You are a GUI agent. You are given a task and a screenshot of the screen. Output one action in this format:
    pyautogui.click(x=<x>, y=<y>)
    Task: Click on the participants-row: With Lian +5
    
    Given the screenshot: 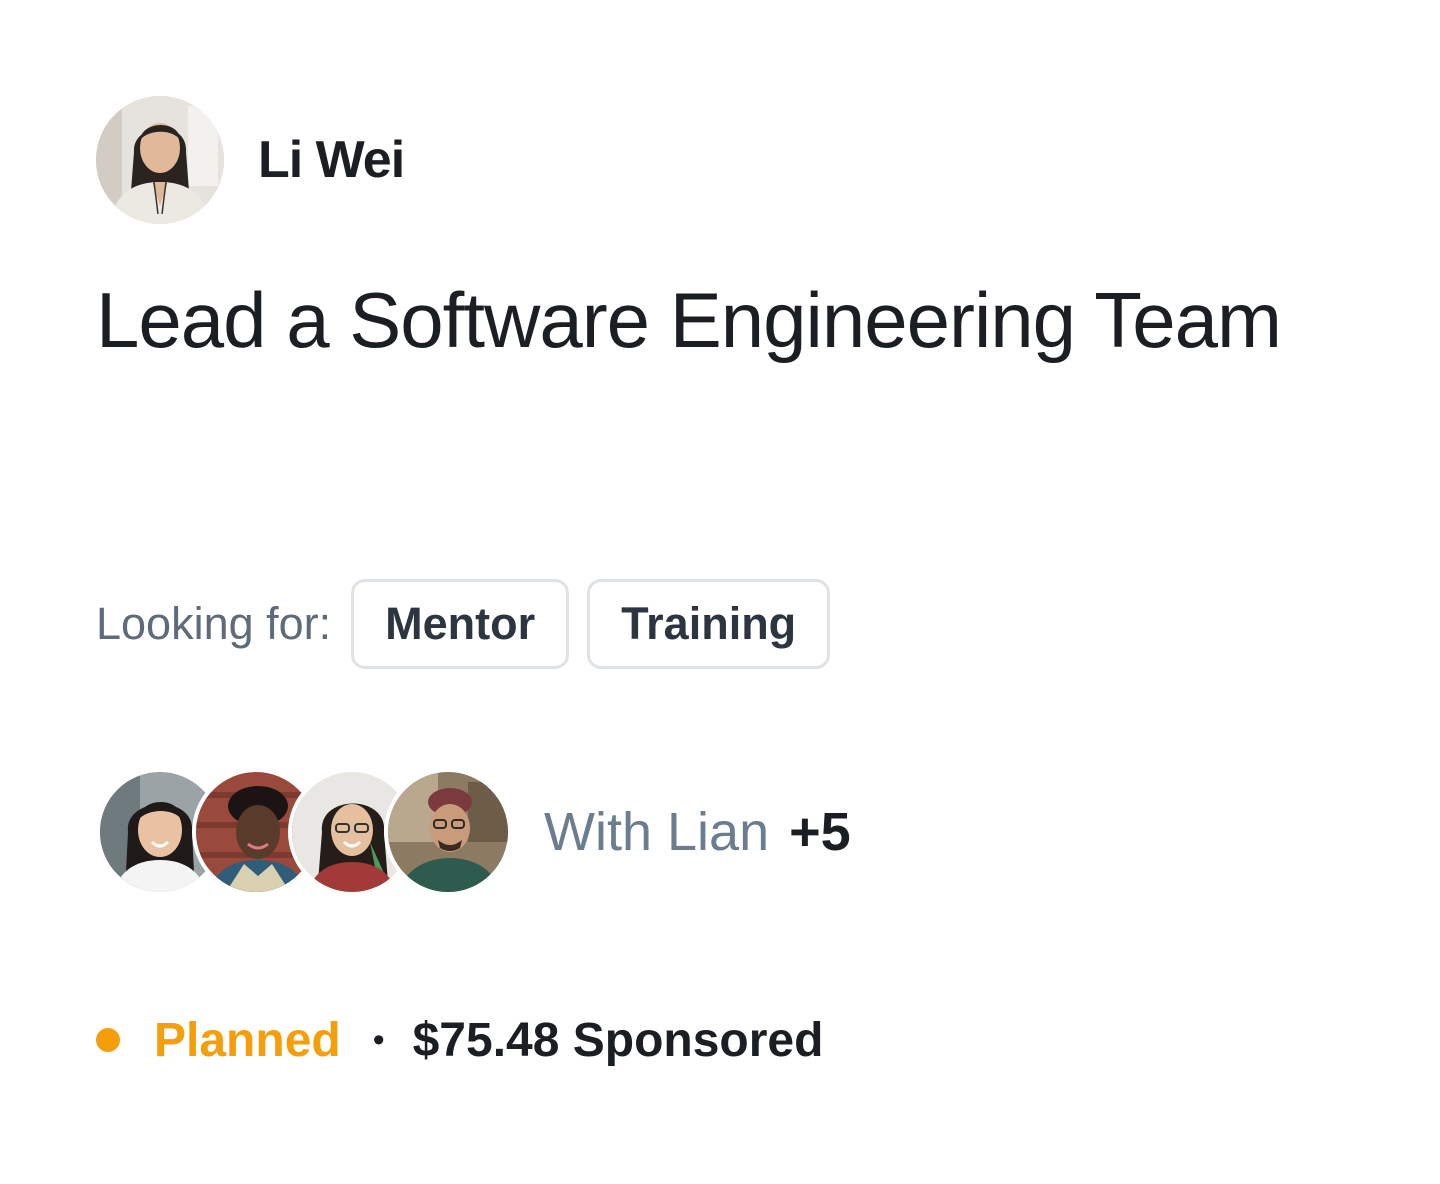 What is the action you would take?
    pyautogui.click(x=473, y=832)
    